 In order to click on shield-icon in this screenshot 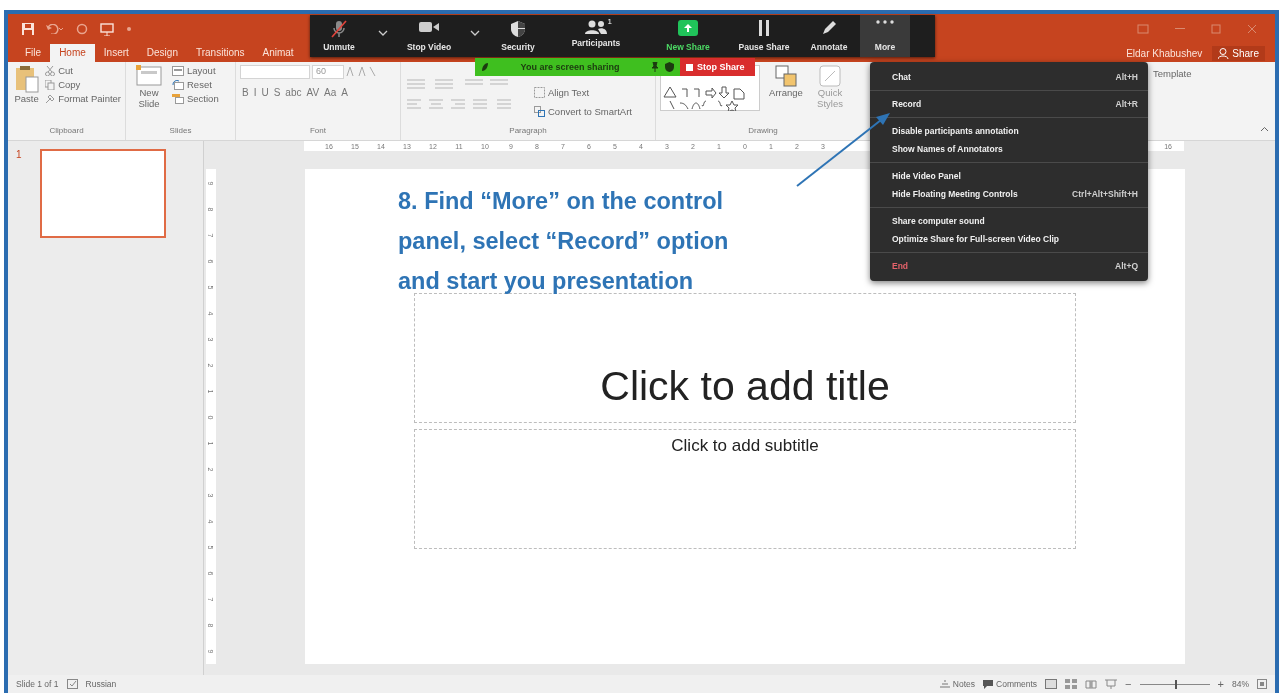, I will do `click(669, 67)`.